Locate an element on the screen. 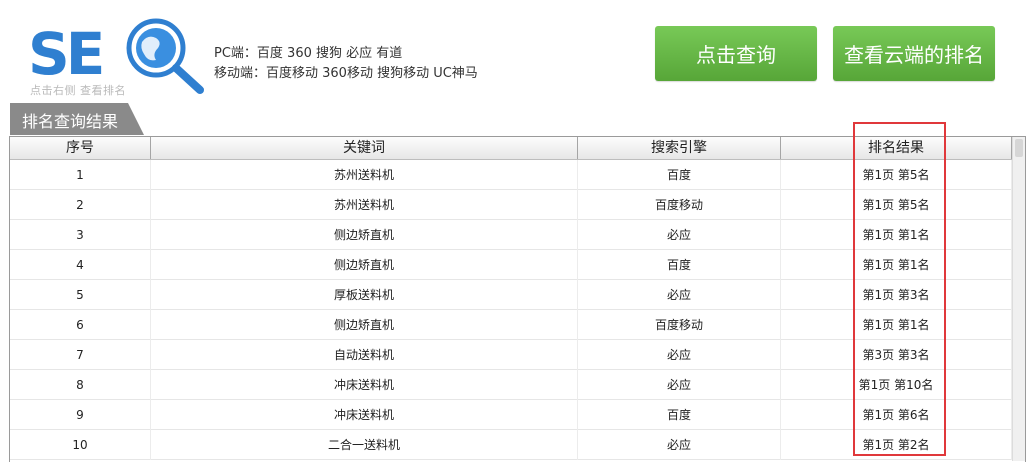 This screenshot has width=1028, height=462. table-row: 1 苏州送料机 百度 第1页 第5名 is located at coordinates (511, 175).